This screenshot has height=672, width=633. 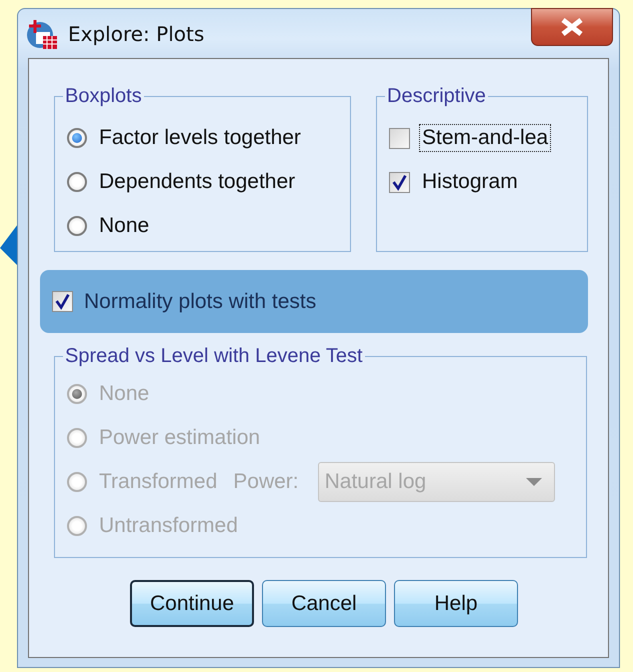 I want to click on group-title: Descriptive, so click(x=436, y=96).